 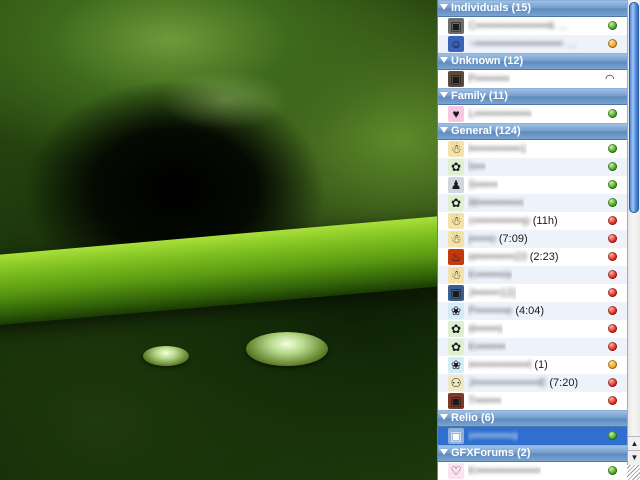 I want to click on idle-time: (4:04), so click(x=528, y=311).